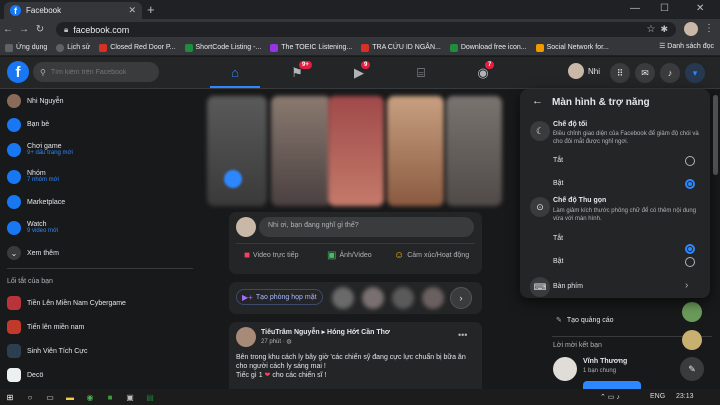  What do you see at coordinates (60, 47) in the screenshot?
I see `history-icon` at bounding box center [60, 47].